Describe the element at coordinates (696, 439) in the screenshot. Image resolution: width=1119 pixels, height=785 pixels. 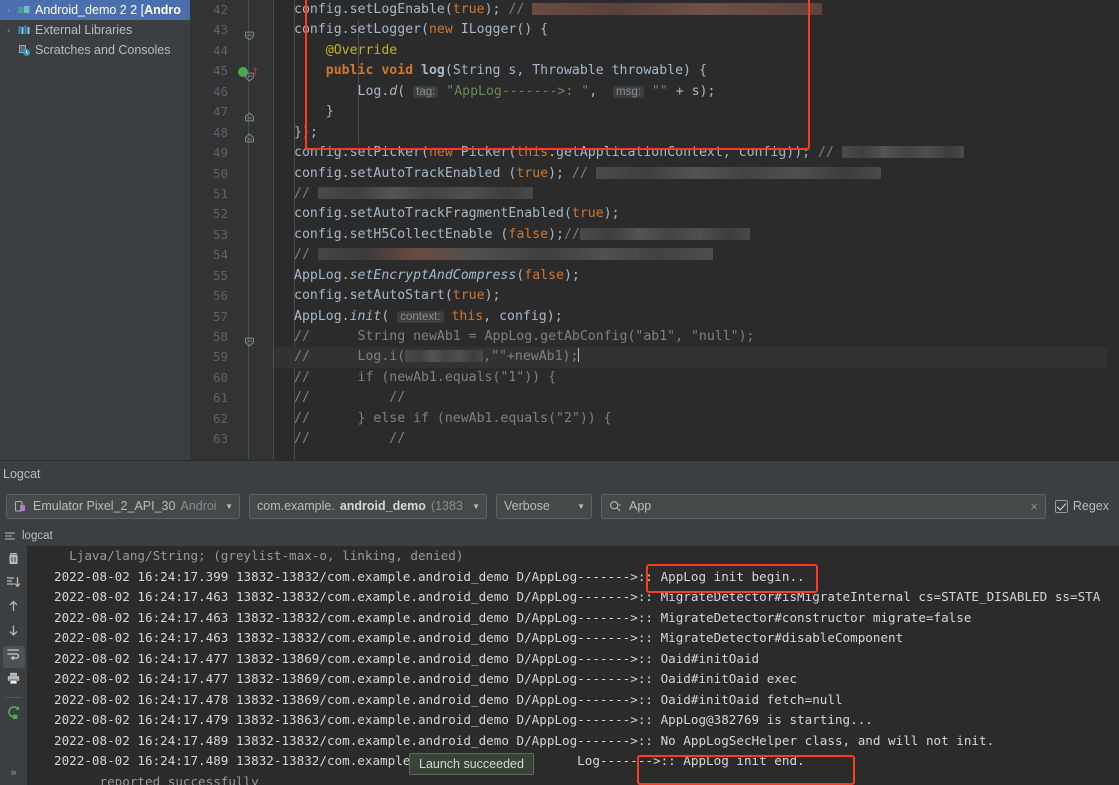
I see `code-line-63: // //` at that location.